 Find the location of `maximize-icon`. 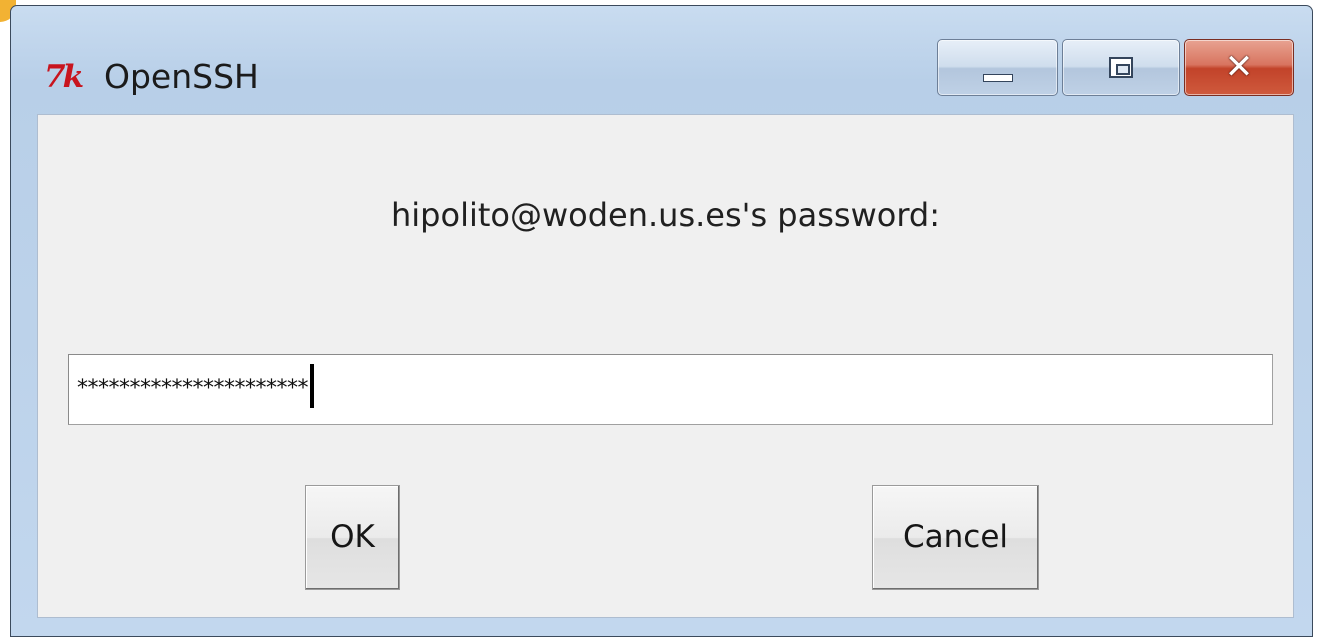

maximize-icon is located at coordinates (1121, 67).